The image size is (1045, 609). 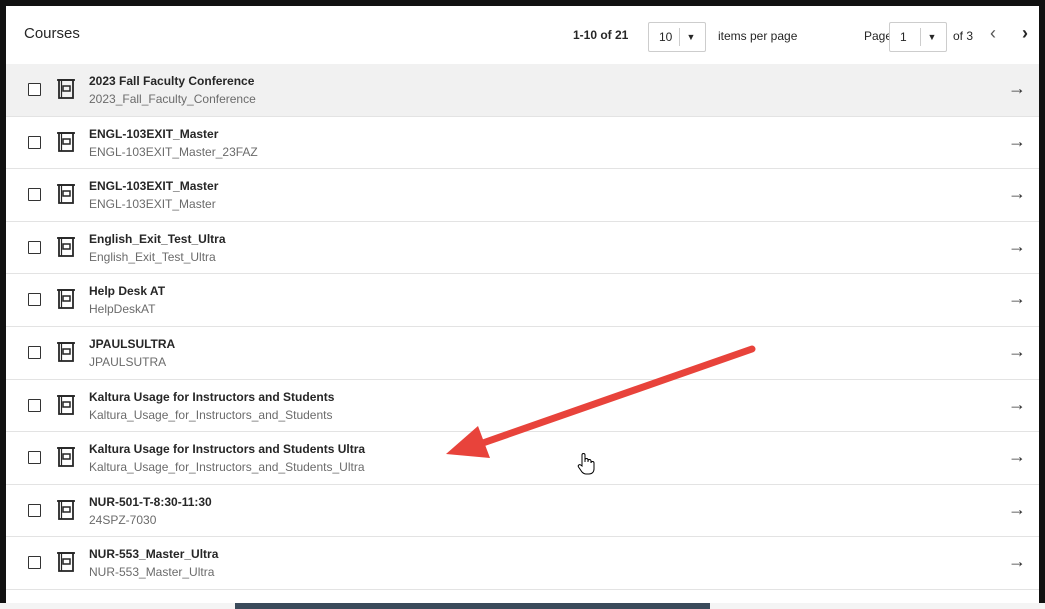 I want to click on course-row: Help Desk AT HelpDeskAT →, so click(x=522, y=300).